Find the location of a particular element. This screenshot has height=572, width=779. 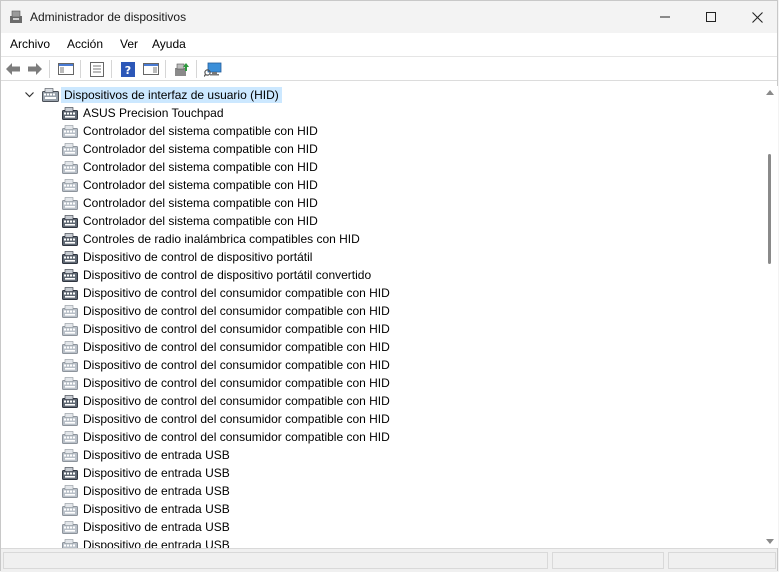

maximize-icon is located at coordinates (711, 17).